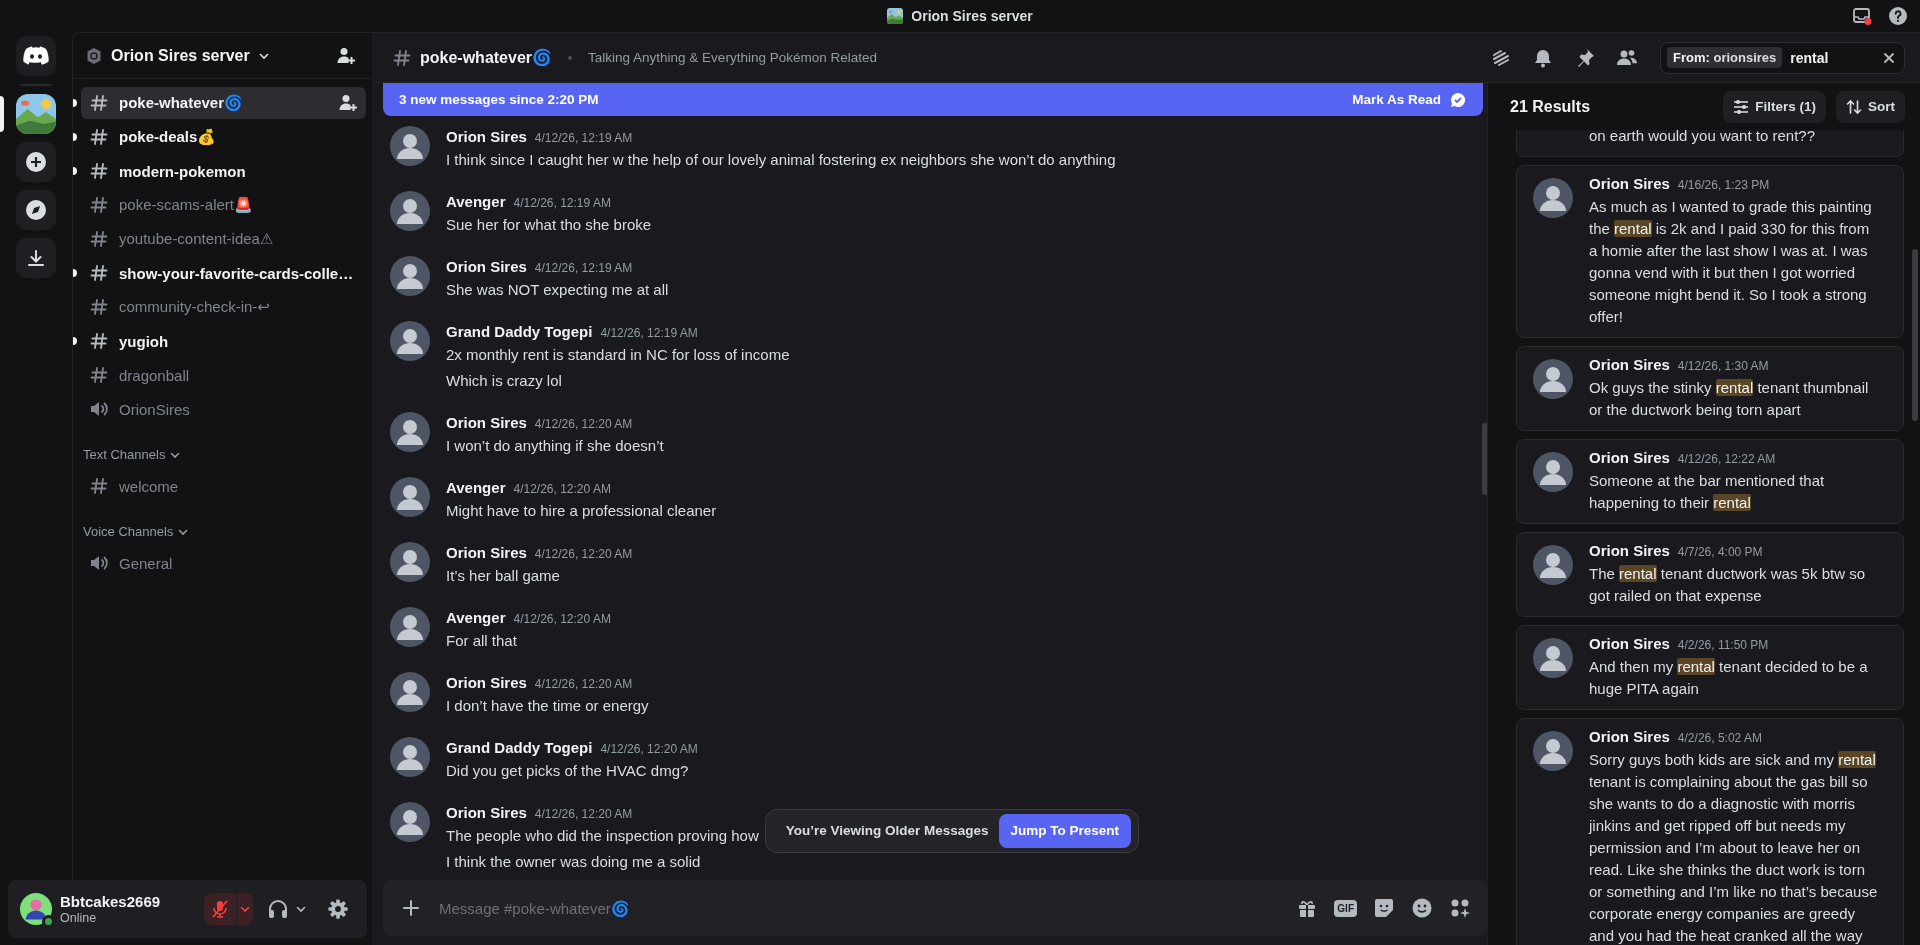 This screenshot has height=945, width=1920. Describe the element at coordinates (1854, 106) in the screenshot. I see `sort-icon` at that location.